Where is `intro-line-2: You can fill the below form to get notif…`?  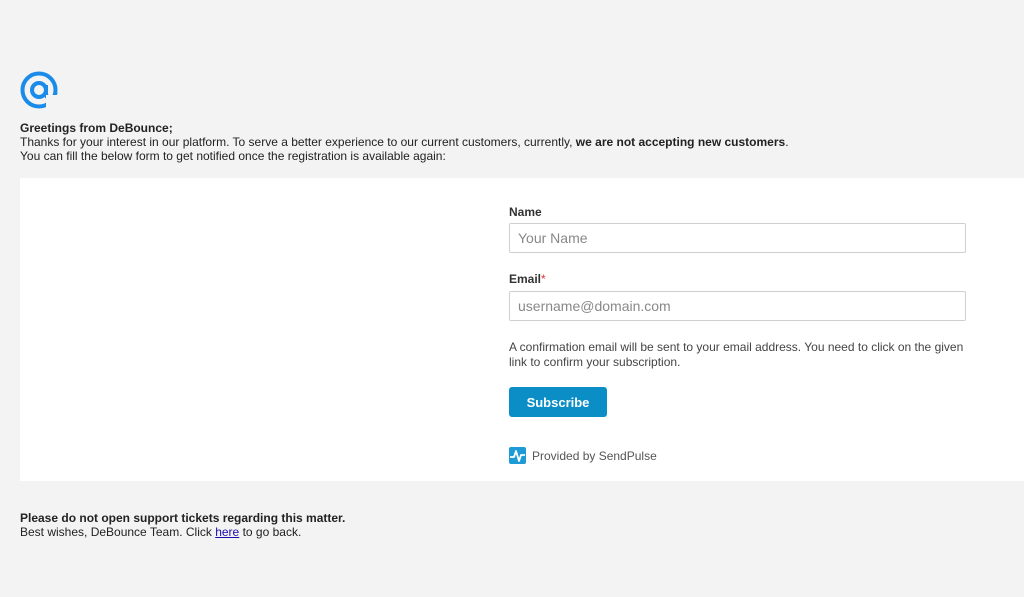
intro-line-2: You can fill the below form to get notif… is located at coordinates (233, 156).